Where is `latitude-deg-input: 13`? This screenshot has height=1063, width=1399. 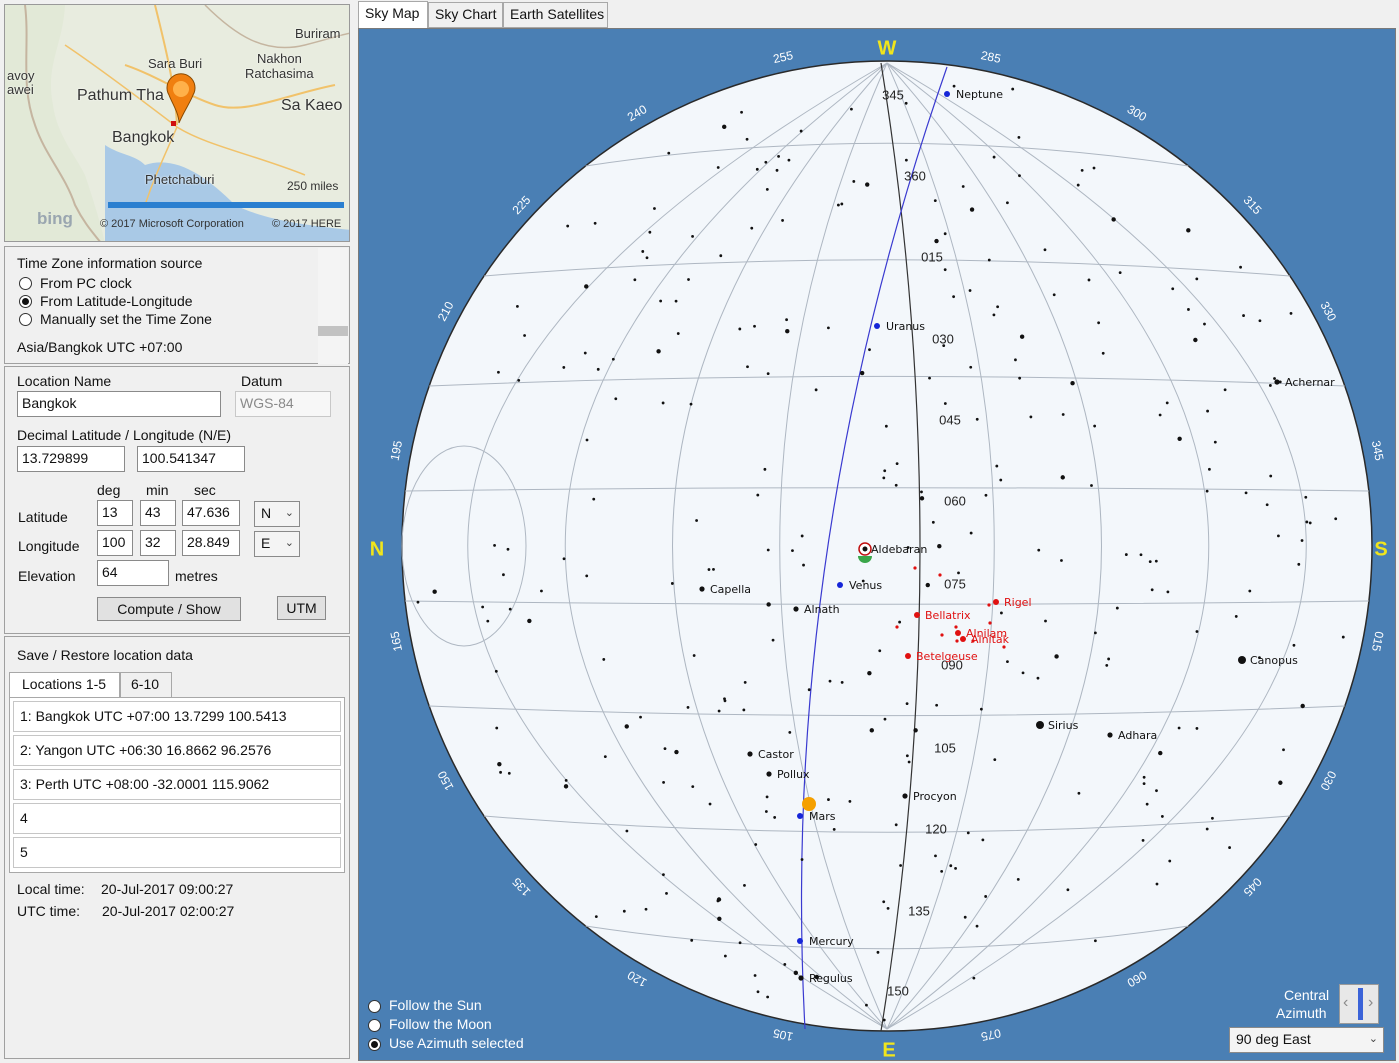 latitude-deg-input: 13 is located at coordinates (115, 513).